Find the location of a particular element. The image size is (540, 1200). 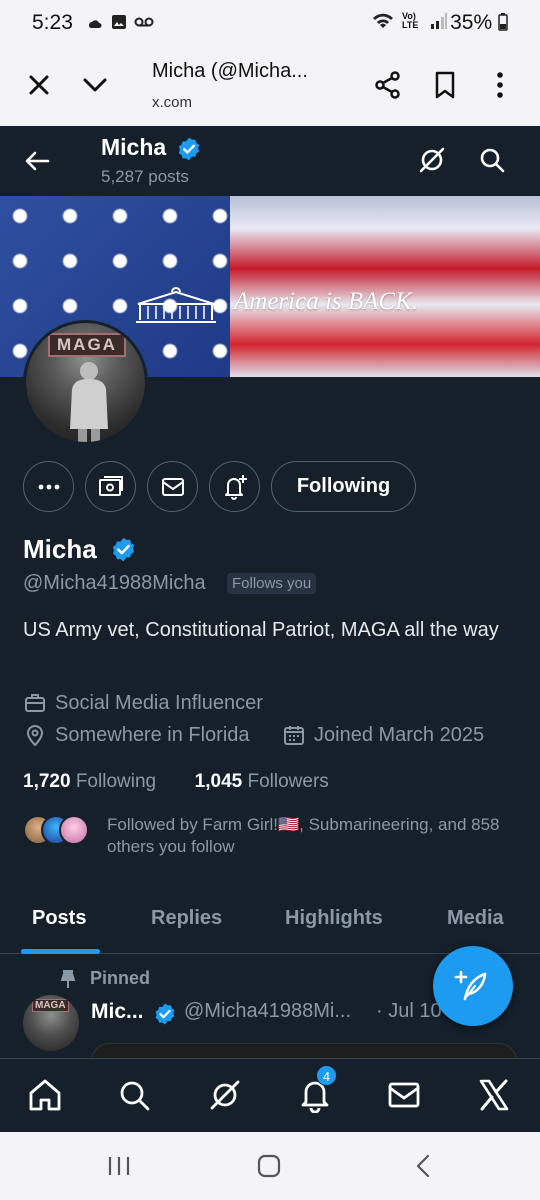

battery-percent: 35% is located at coordinates (479, 23).